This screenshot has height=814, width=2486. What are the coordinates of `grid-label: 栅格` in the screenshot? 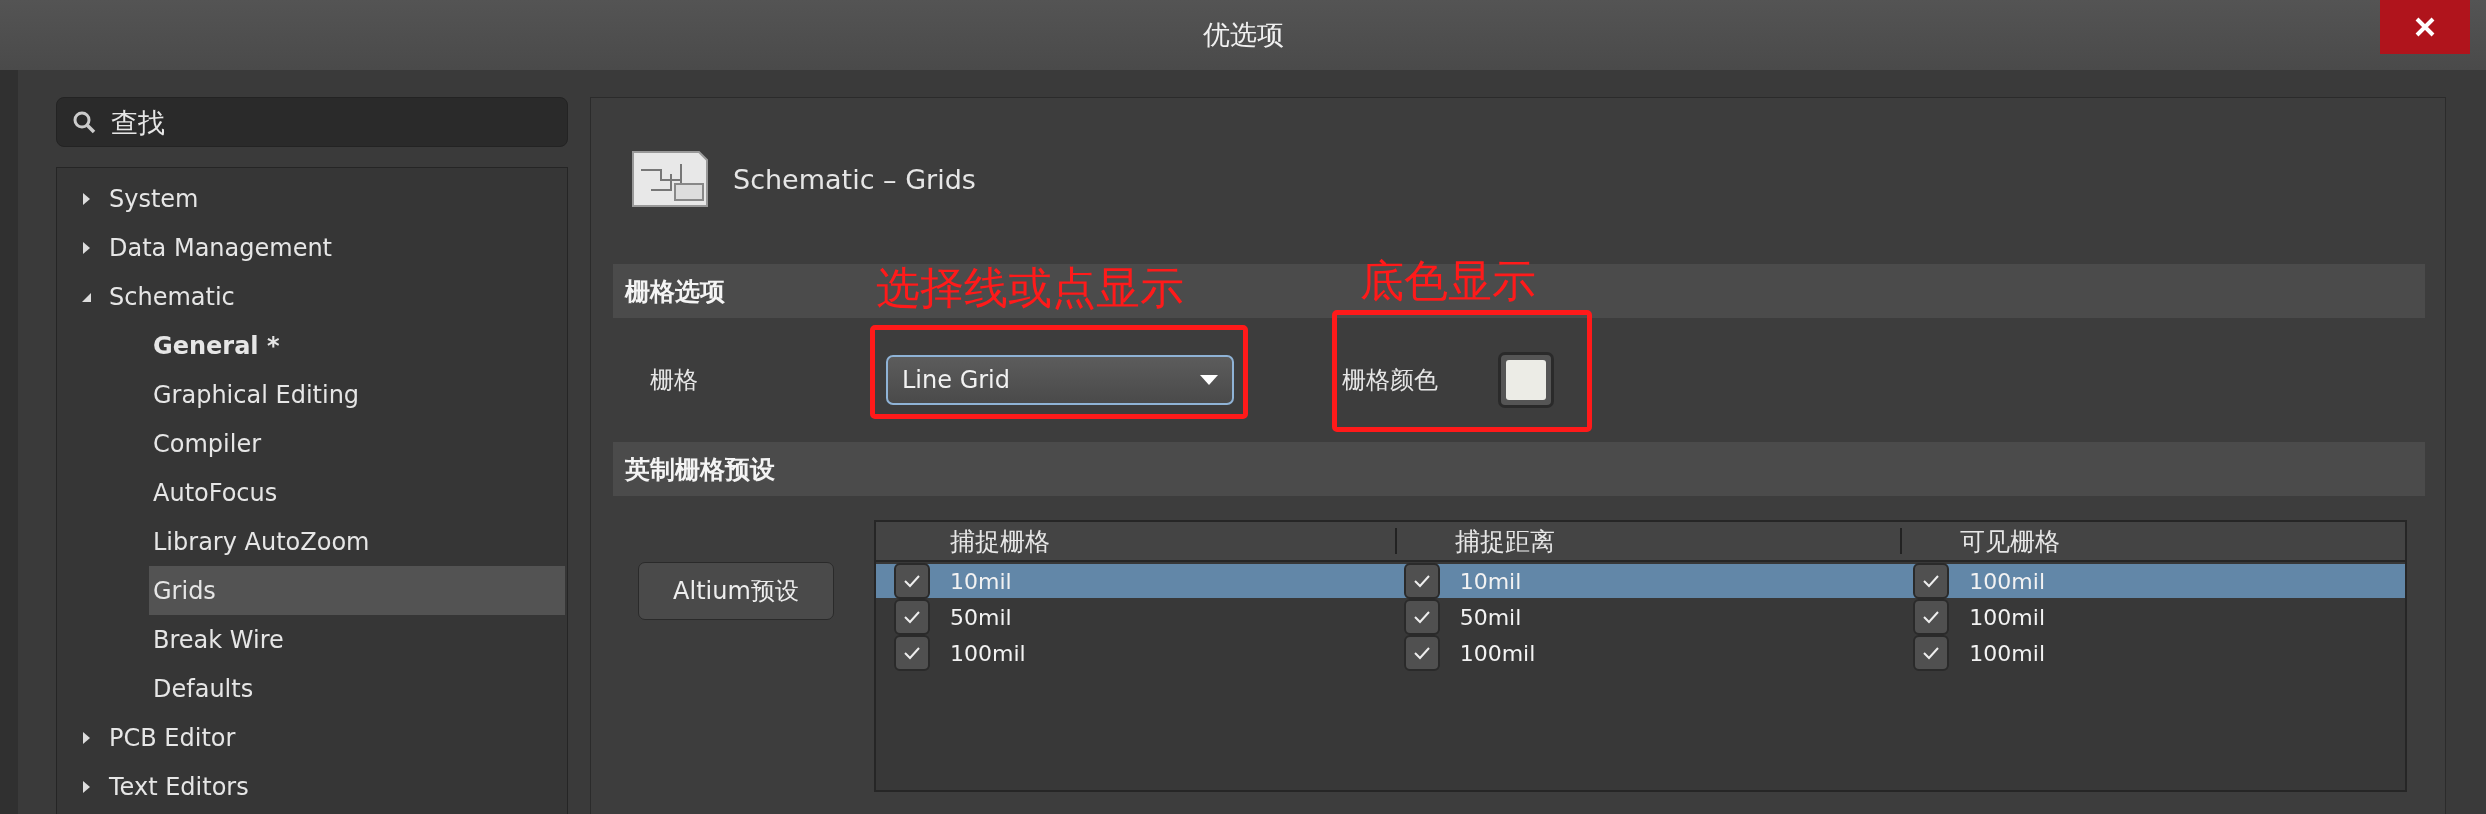 It's located at (674, 380).